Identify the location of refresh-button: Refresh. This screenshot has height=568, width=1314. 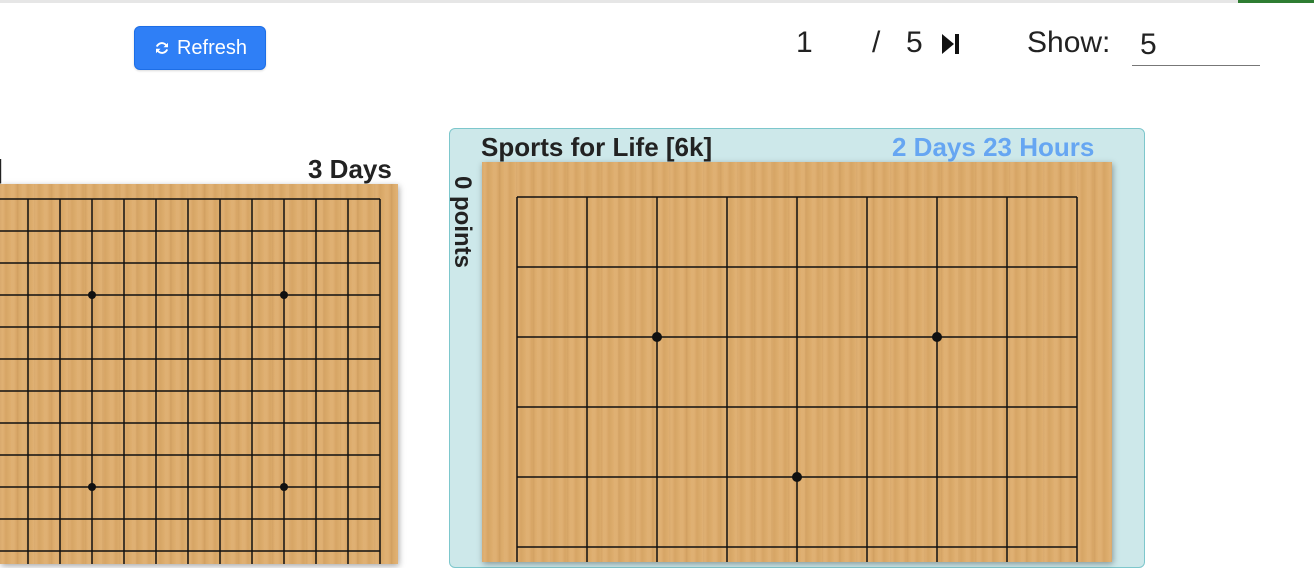
(200, 48).